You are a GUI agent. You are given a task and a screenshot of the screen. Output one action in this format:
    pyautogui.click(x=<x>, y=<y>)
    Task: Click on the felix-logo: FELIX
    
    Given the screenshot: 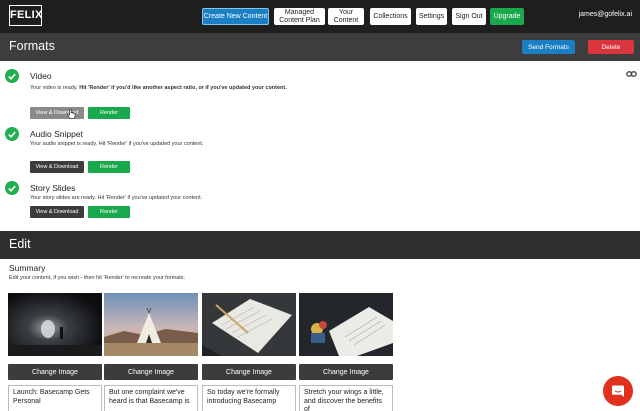 What is the action you would take?
    pyautogui.click(x=25, y=15)
    